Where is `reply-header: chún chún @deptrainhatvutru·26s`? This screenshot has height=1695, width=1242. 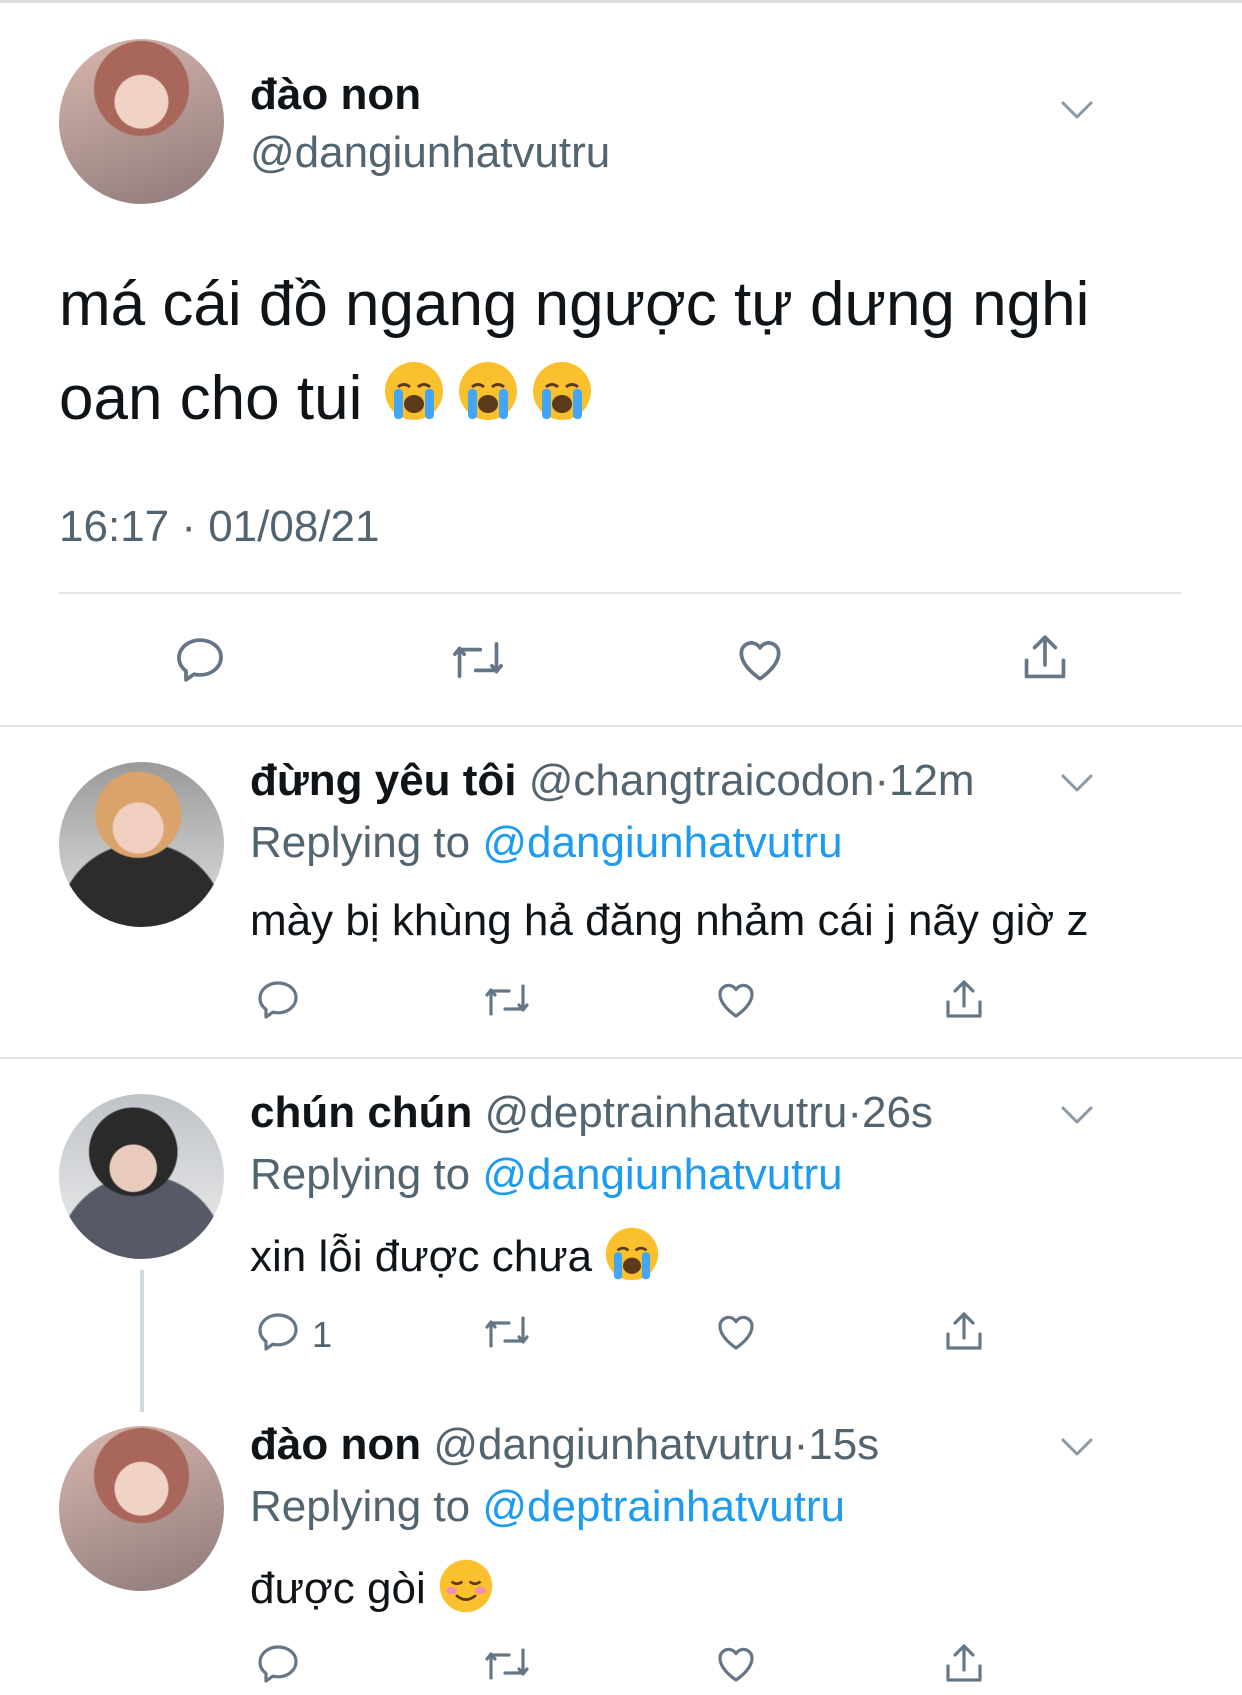
reply-header: chún chún @deptrainhatvutru·26s is located at coordinates (591, 1113).